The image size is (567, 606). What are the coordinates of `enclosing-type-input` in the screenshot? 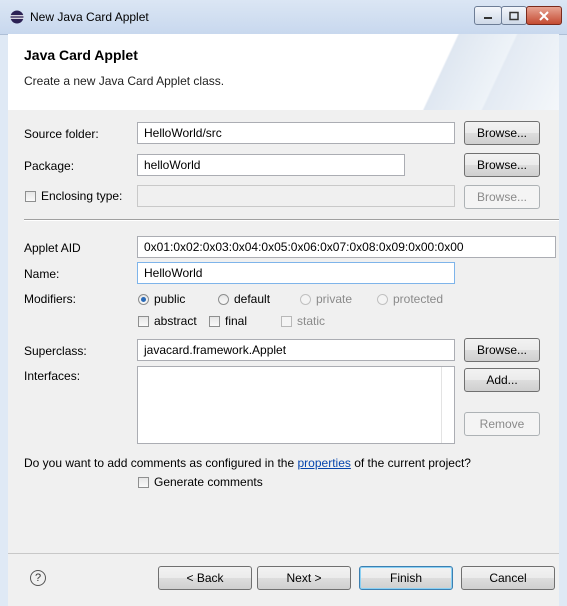 It's located at (296, 196).